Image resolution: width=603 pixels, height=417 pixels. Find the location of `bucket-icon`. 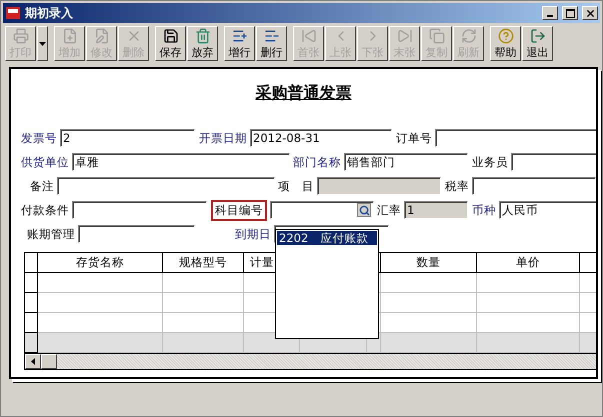

bucket-icon is located at coordinates (202, 36).